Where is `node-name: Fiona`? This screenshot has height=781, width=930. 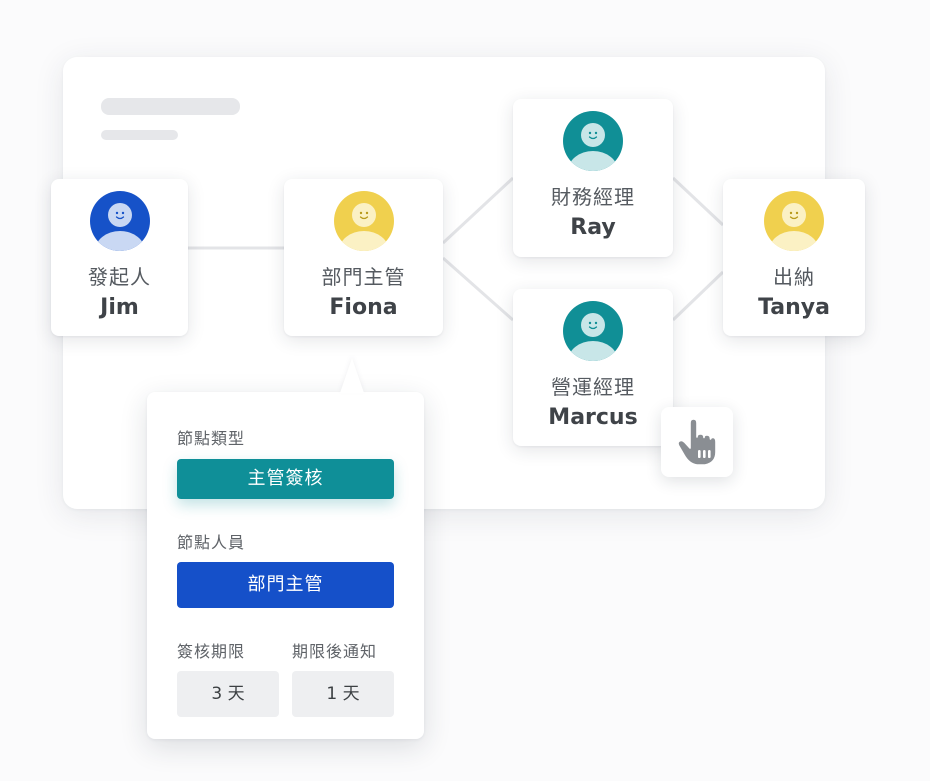 node-name: Fiona is located at coordinates (363, 307).